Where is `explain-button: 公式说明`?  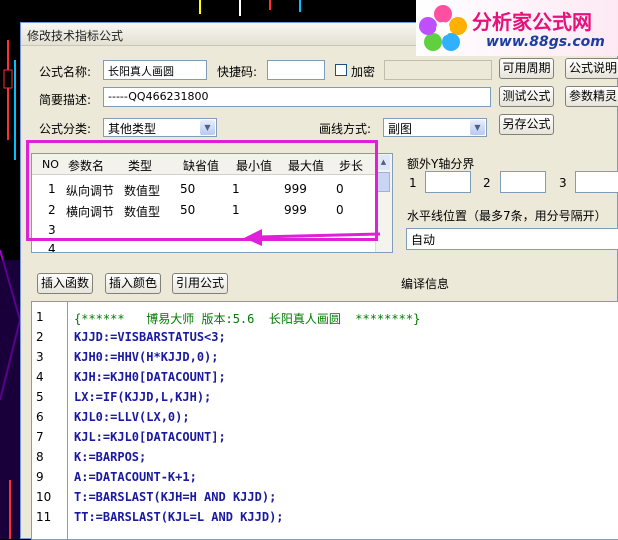
explain-button: 公式说明 is located at coordinates (591, 68).